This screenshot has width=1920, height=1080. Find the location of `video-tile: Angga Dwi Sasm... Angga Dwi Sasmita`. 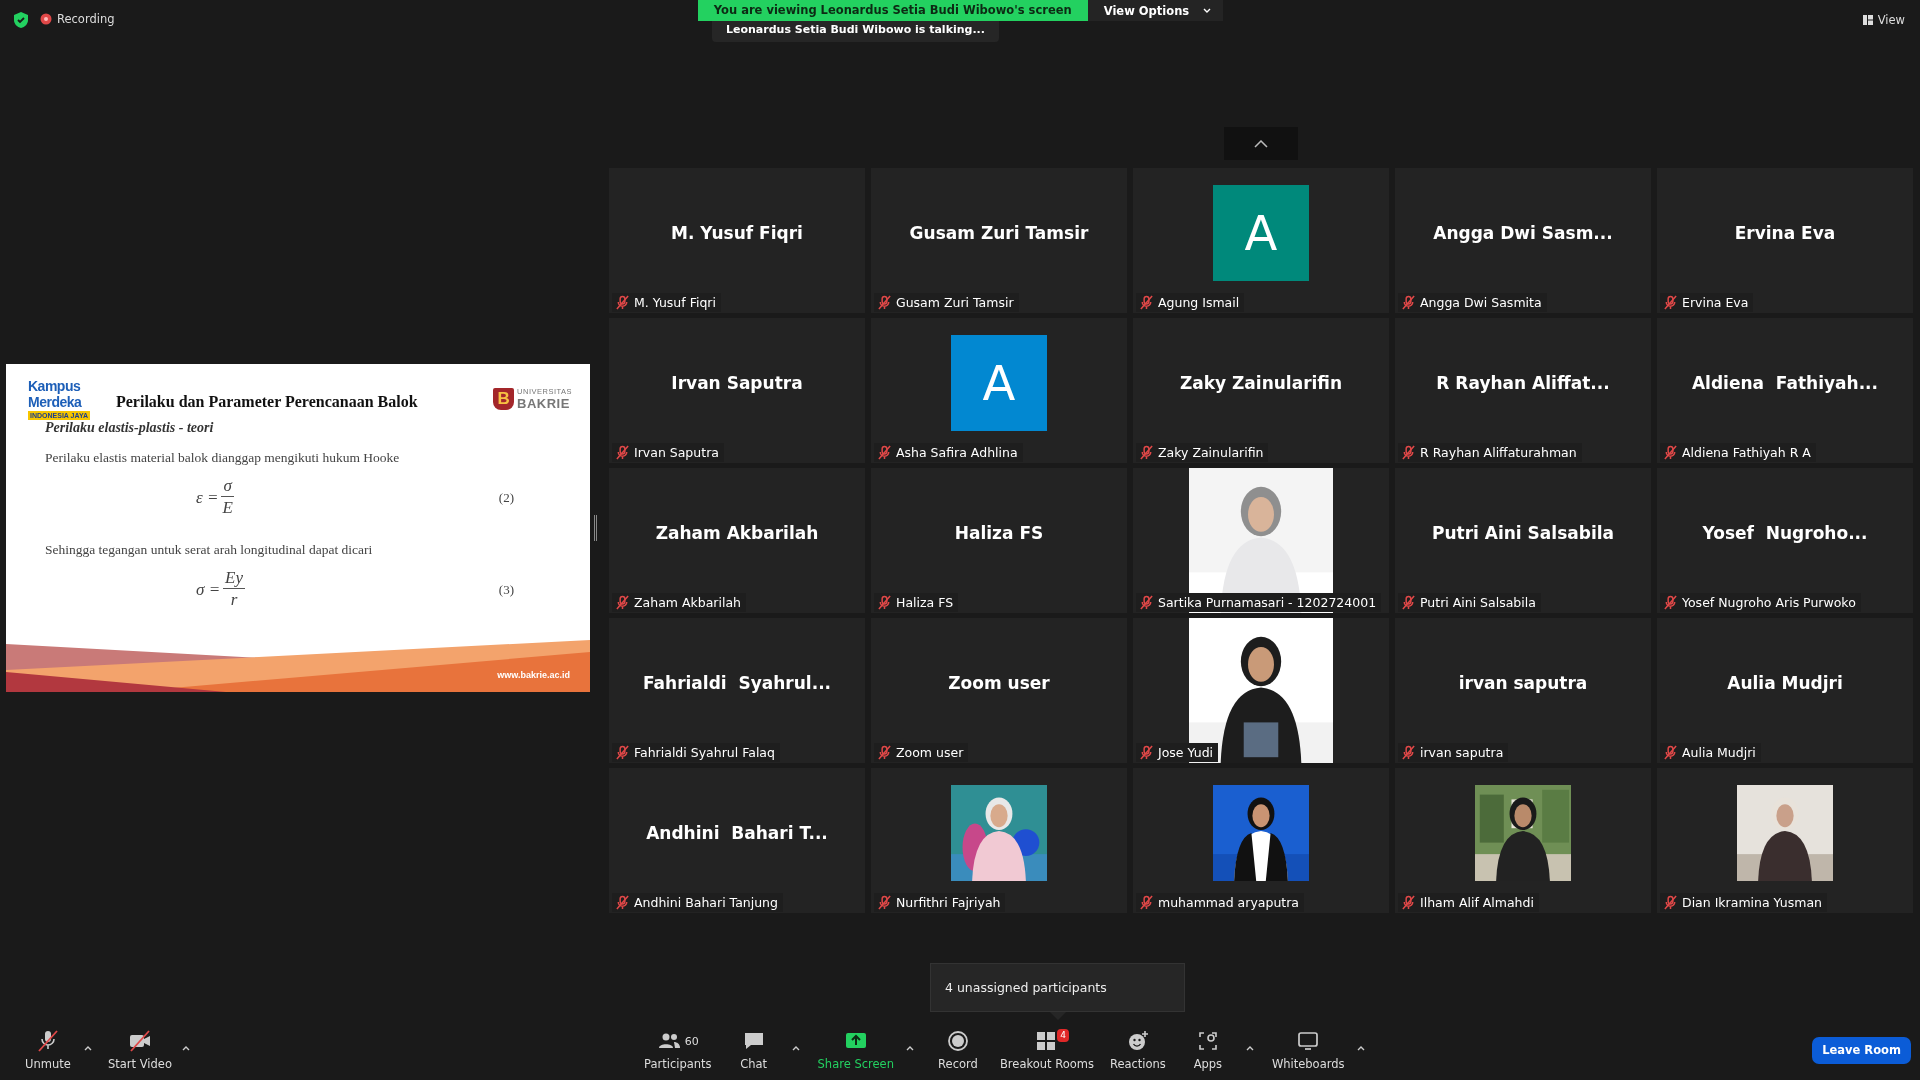

video-tile: Angga Dwi Sasm... Angga Dwi Sasmita is located at coordinates (1523, 240).